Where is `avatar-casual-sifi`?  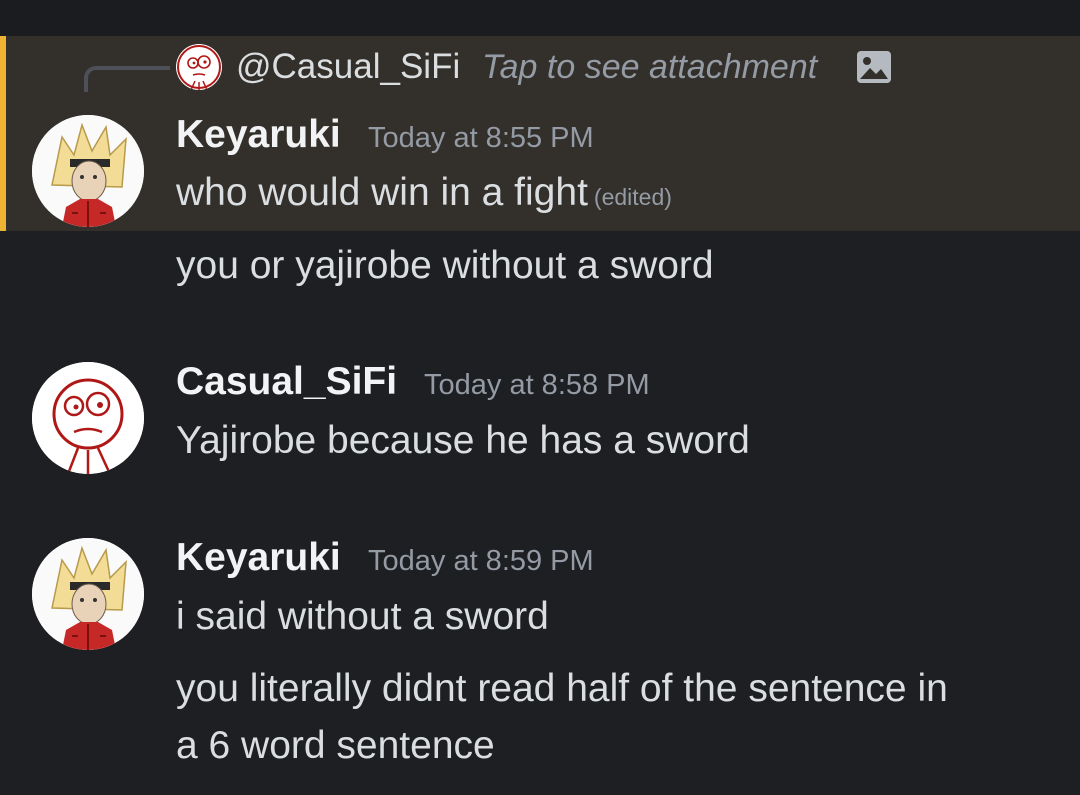 avatar-casual-sifi is located at coordinates (88, 418).